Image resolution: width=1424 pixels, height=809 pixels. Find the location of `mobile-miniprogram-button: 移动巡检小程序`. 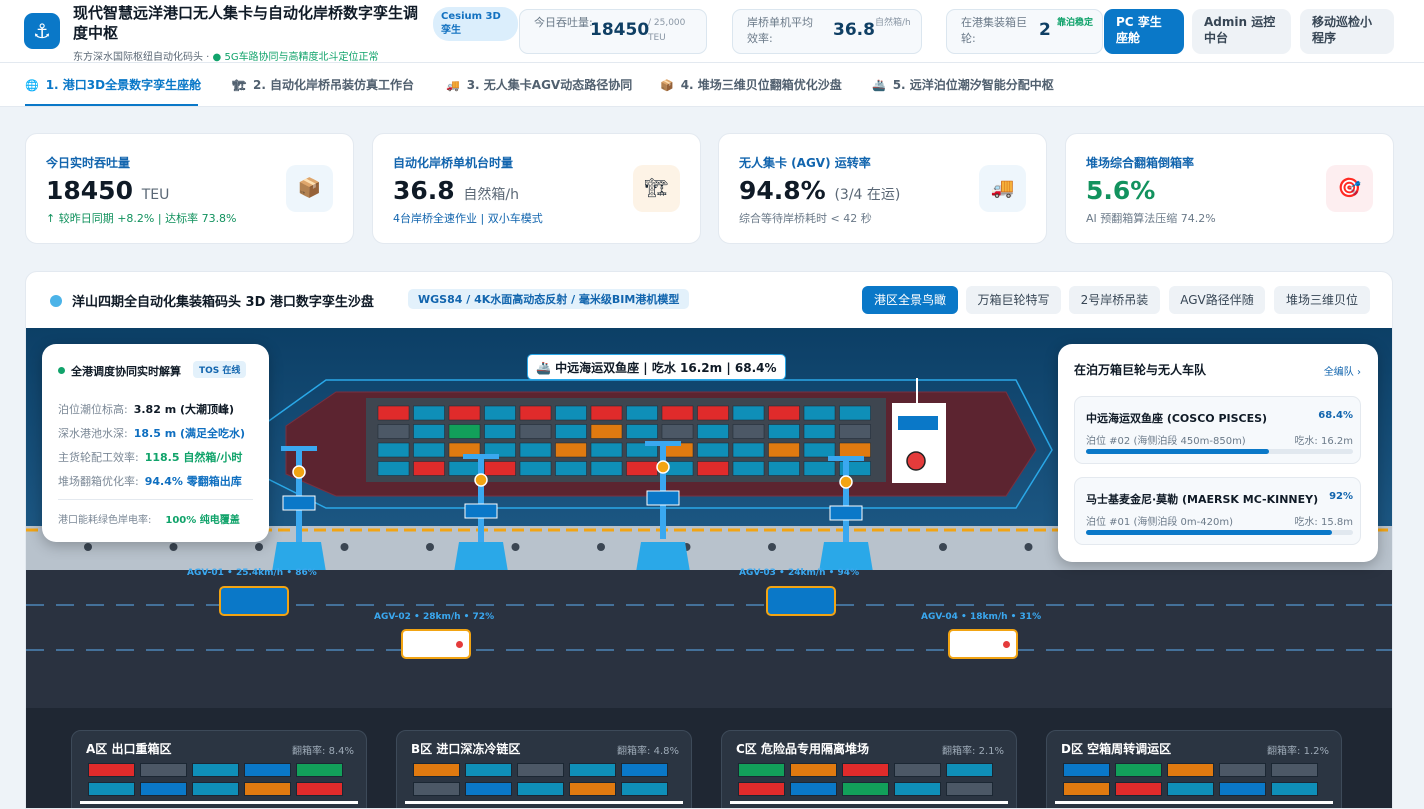

mobile-miniprogram-button: 移动巡检小程序 is located at coordinates (1347, 31).